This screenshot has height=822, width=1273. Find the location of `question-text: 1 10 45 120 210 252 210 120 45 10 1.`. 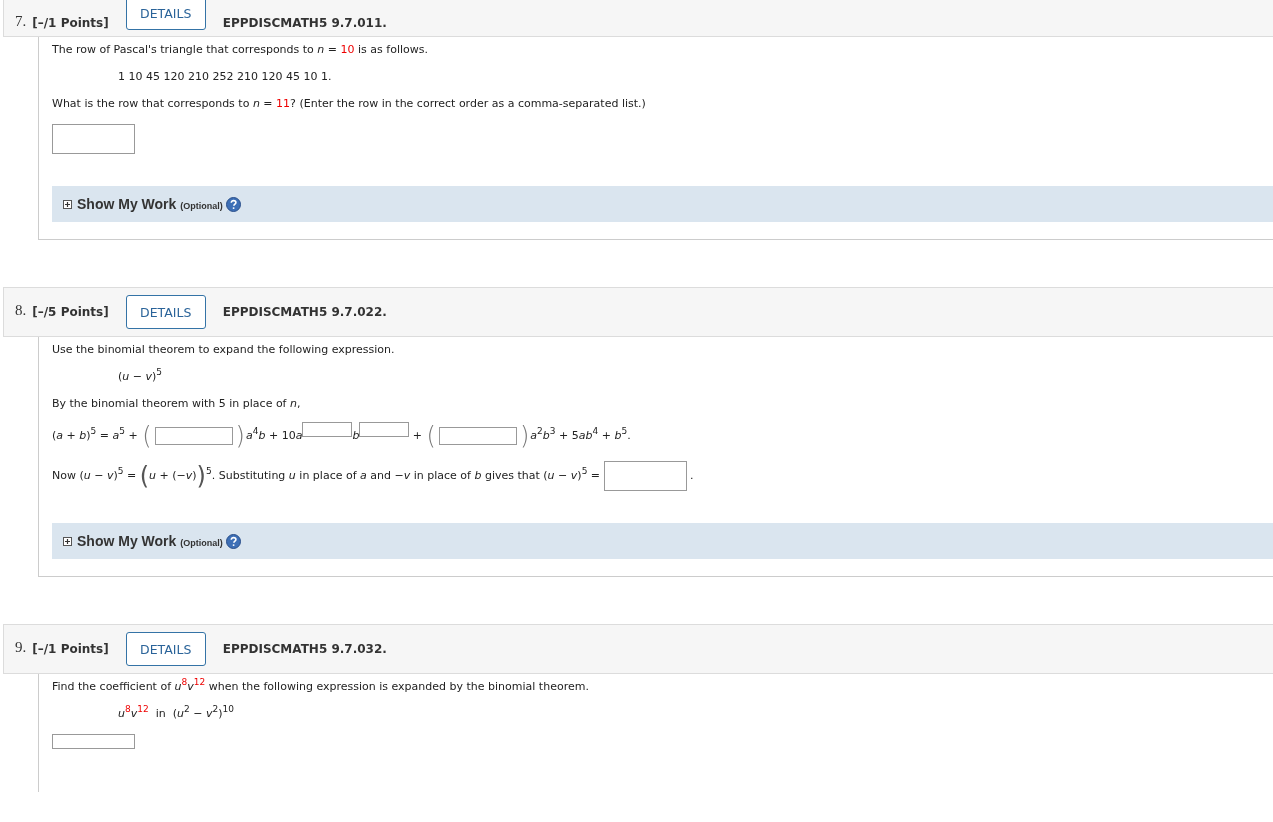

question-text: 1 10 45 120 210 252 210 120 45 10 1. is located at coordinates (225, 77).